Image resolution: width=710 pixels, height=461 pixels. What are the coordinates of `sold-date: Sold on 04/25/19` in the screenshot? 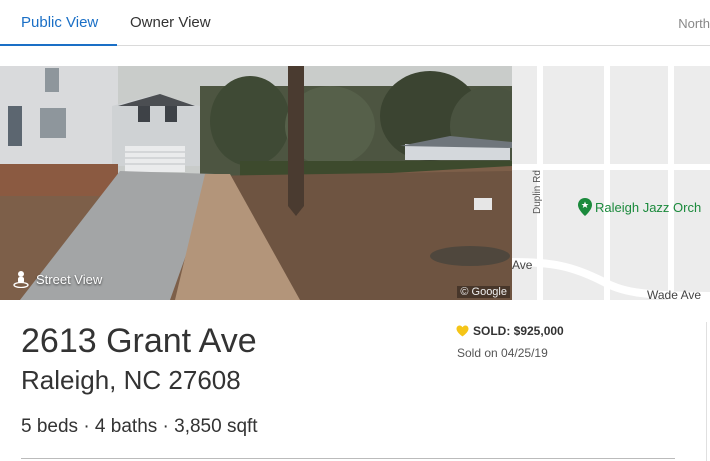 It's located at (502, 353).